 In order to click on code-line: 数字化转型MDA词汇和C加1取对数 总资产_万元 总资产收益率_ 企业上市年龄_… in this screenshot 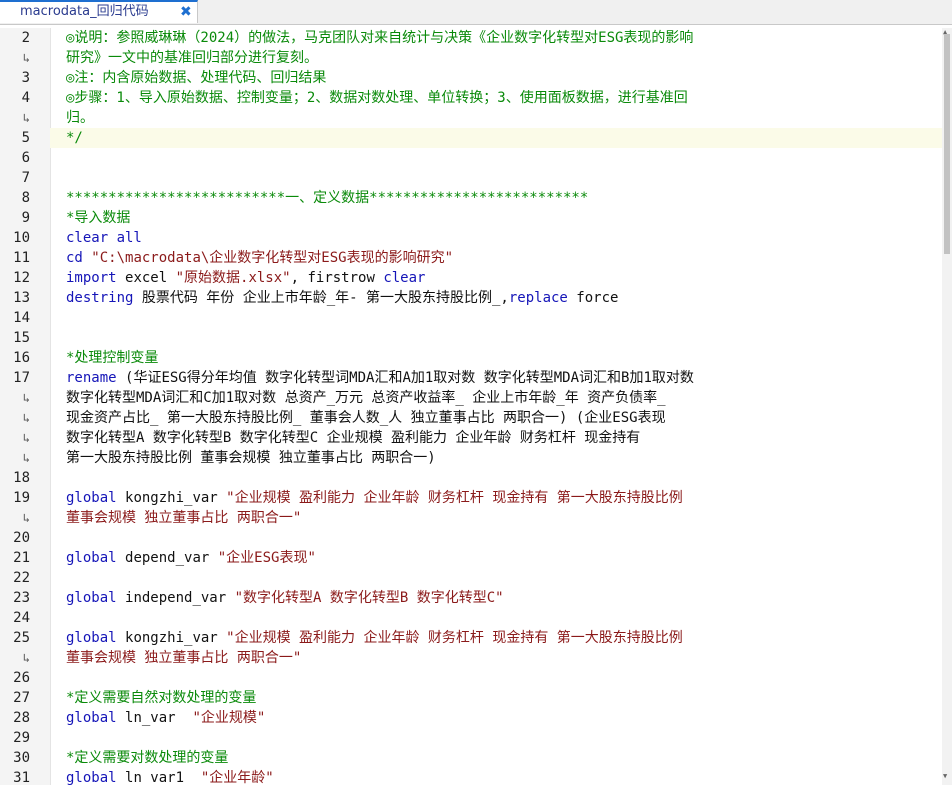, I will do `click(366, 398)`.